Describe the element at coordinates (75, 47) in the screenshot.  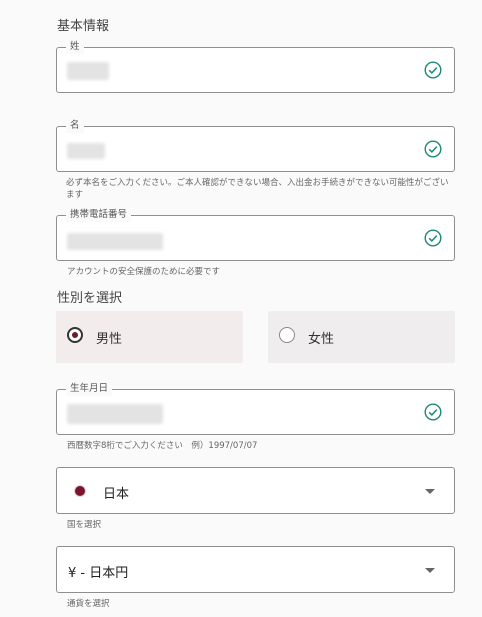
I see `last-name-label: 姓` at that location.